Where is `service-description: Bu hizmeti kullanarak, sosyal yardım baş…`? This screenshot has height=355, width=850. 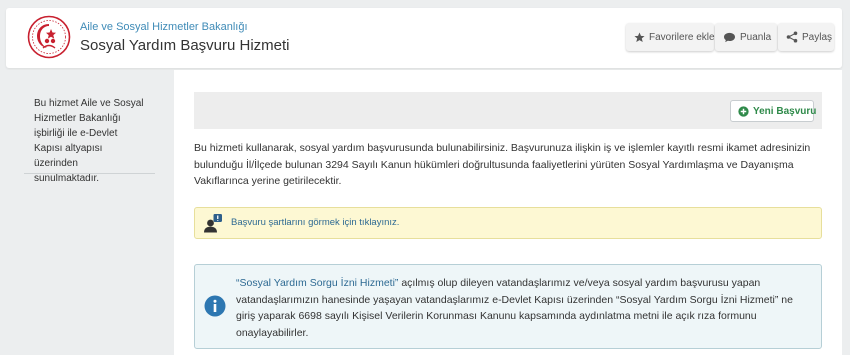 service-description: Bu hizmeti kullanarak, sosyal yardım baş… is located at coordinates (502, 164).